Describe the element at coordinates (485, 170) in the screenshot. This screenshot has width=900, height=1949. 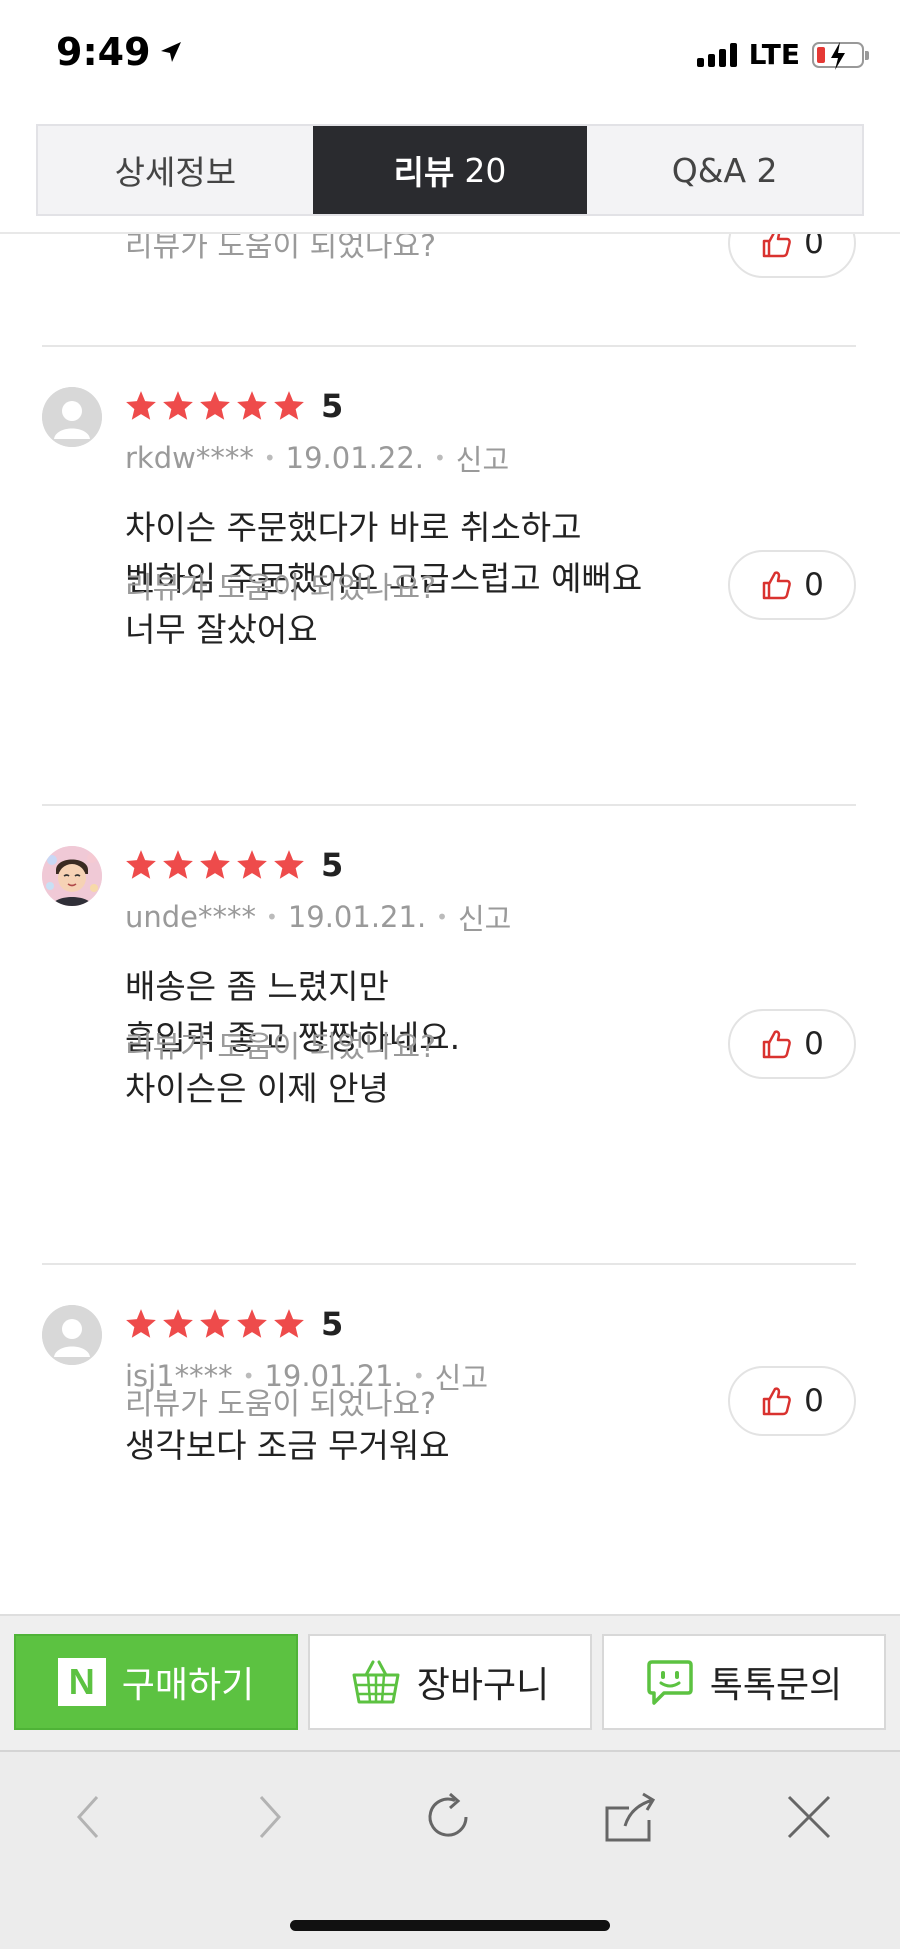
I see `tab-reviews-count: 20` at that location.